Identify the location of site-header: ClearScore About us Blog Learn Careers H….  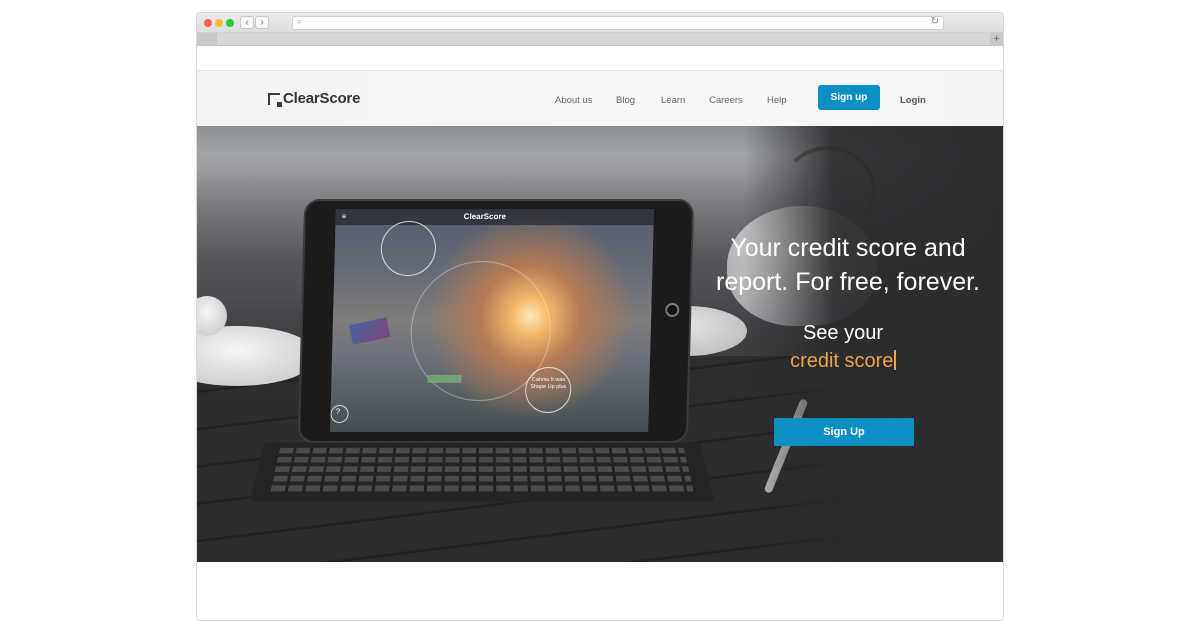
(600, 98).